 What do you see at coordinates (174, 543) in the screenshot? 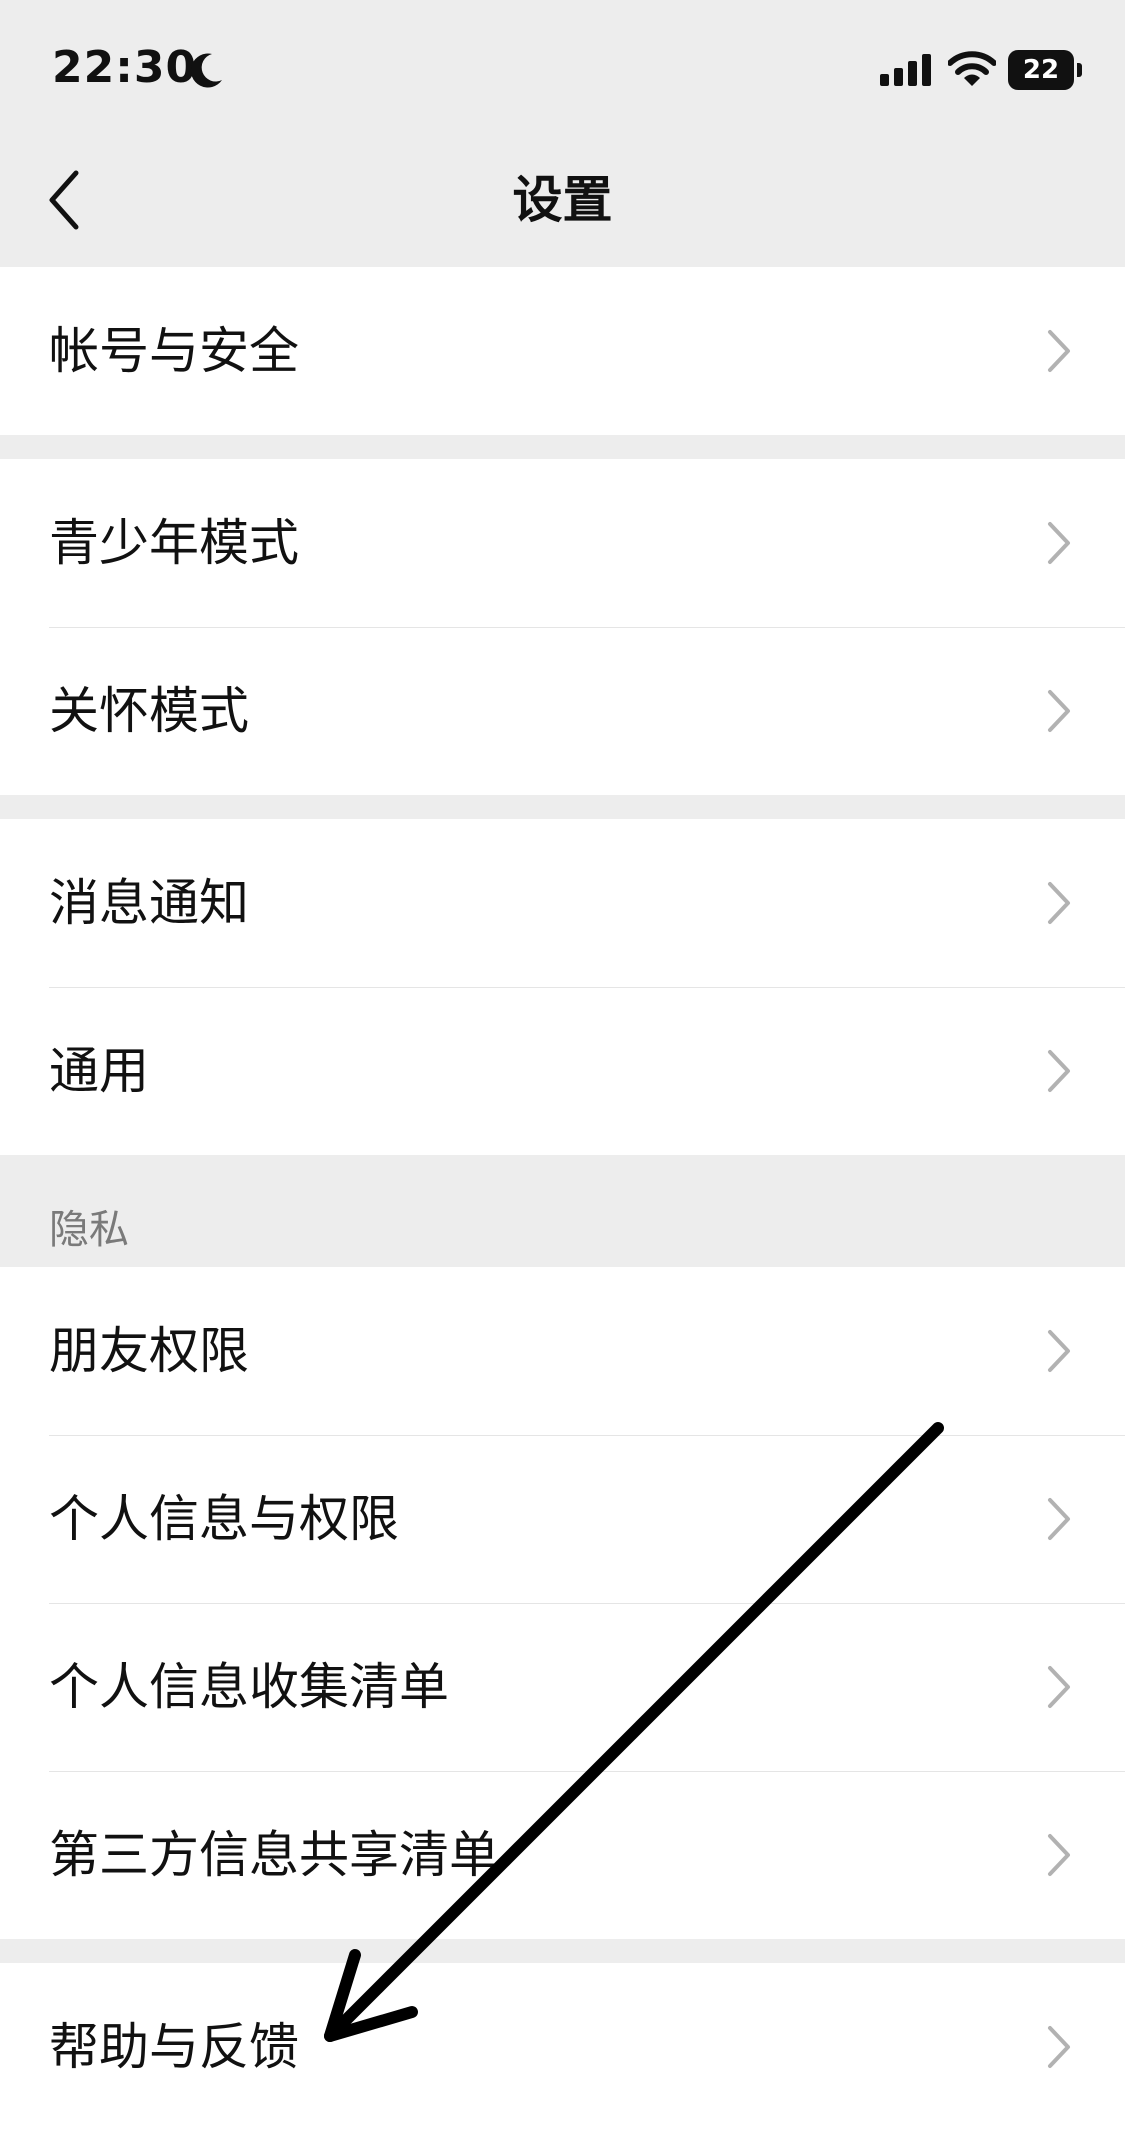
I see `settings-item-label: 青少年模式` at bounding box center [174, 543].